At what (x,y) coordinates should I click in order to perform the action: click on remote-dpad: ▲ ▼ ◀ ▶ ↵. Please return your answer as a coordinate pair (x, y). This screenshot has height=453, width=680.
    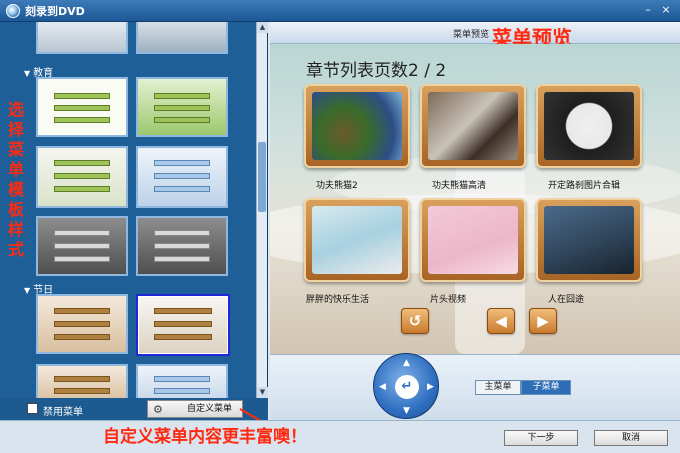
    Looking at the image, I should click on (406, 386).